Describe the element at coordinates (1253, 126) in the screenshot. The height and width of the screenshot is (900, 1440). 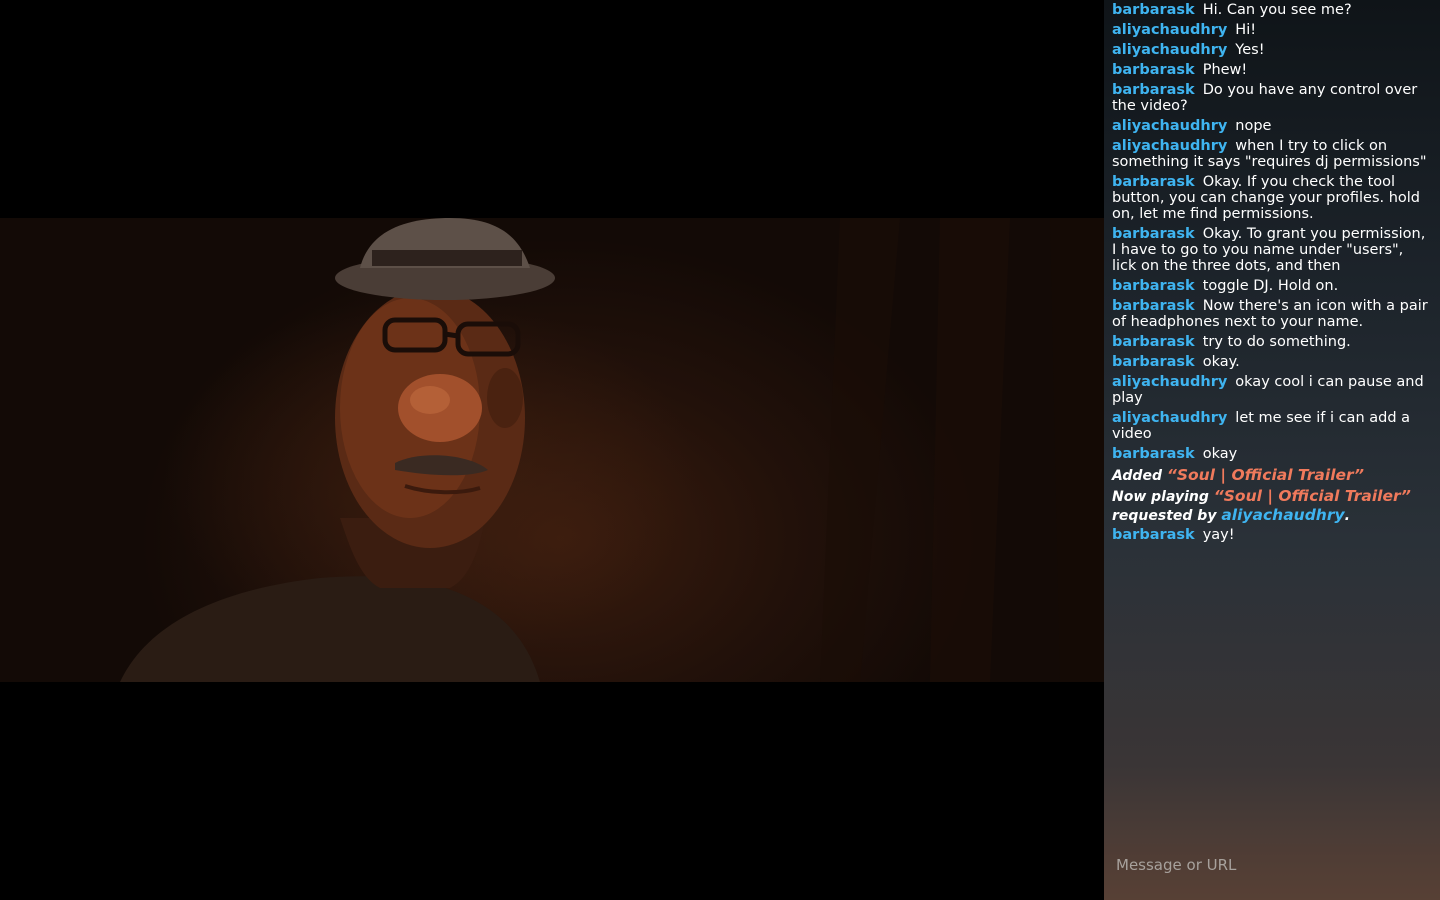
I see `message-text: nope` at that location.